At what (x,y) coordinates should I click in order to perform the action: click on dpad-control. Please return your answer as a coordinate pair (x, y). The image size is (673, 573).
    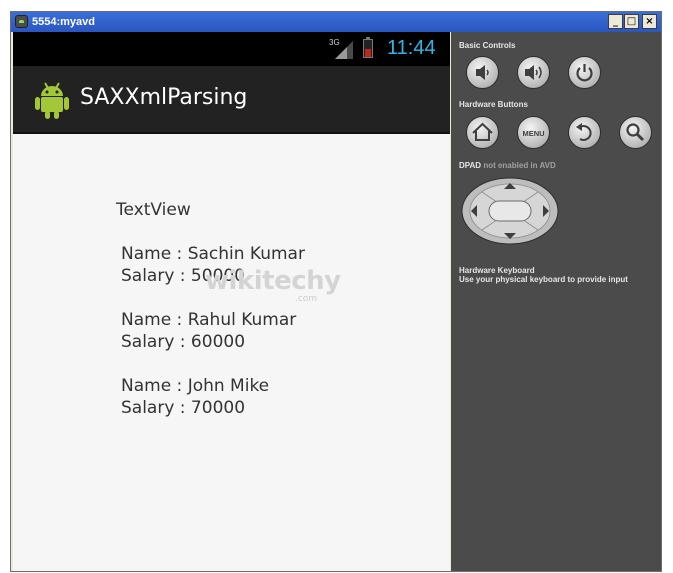
    Looking at the image, I should click on (510, 211).